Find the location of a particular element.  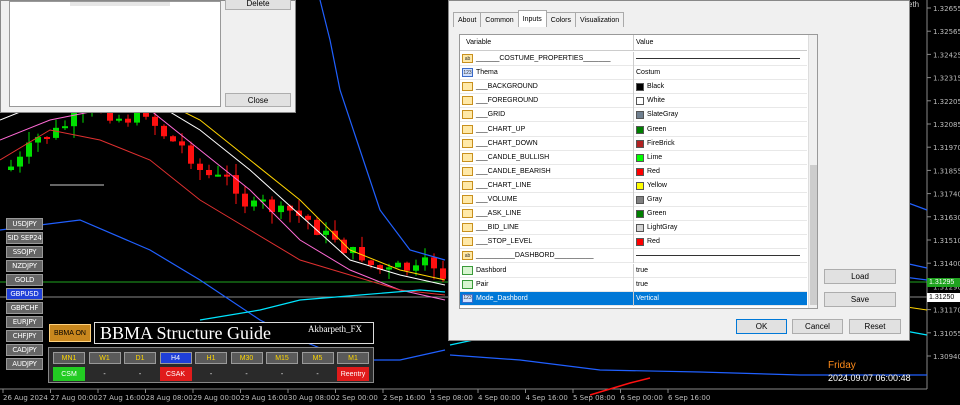

tab-common: Common is located at coordinates (499, 19).